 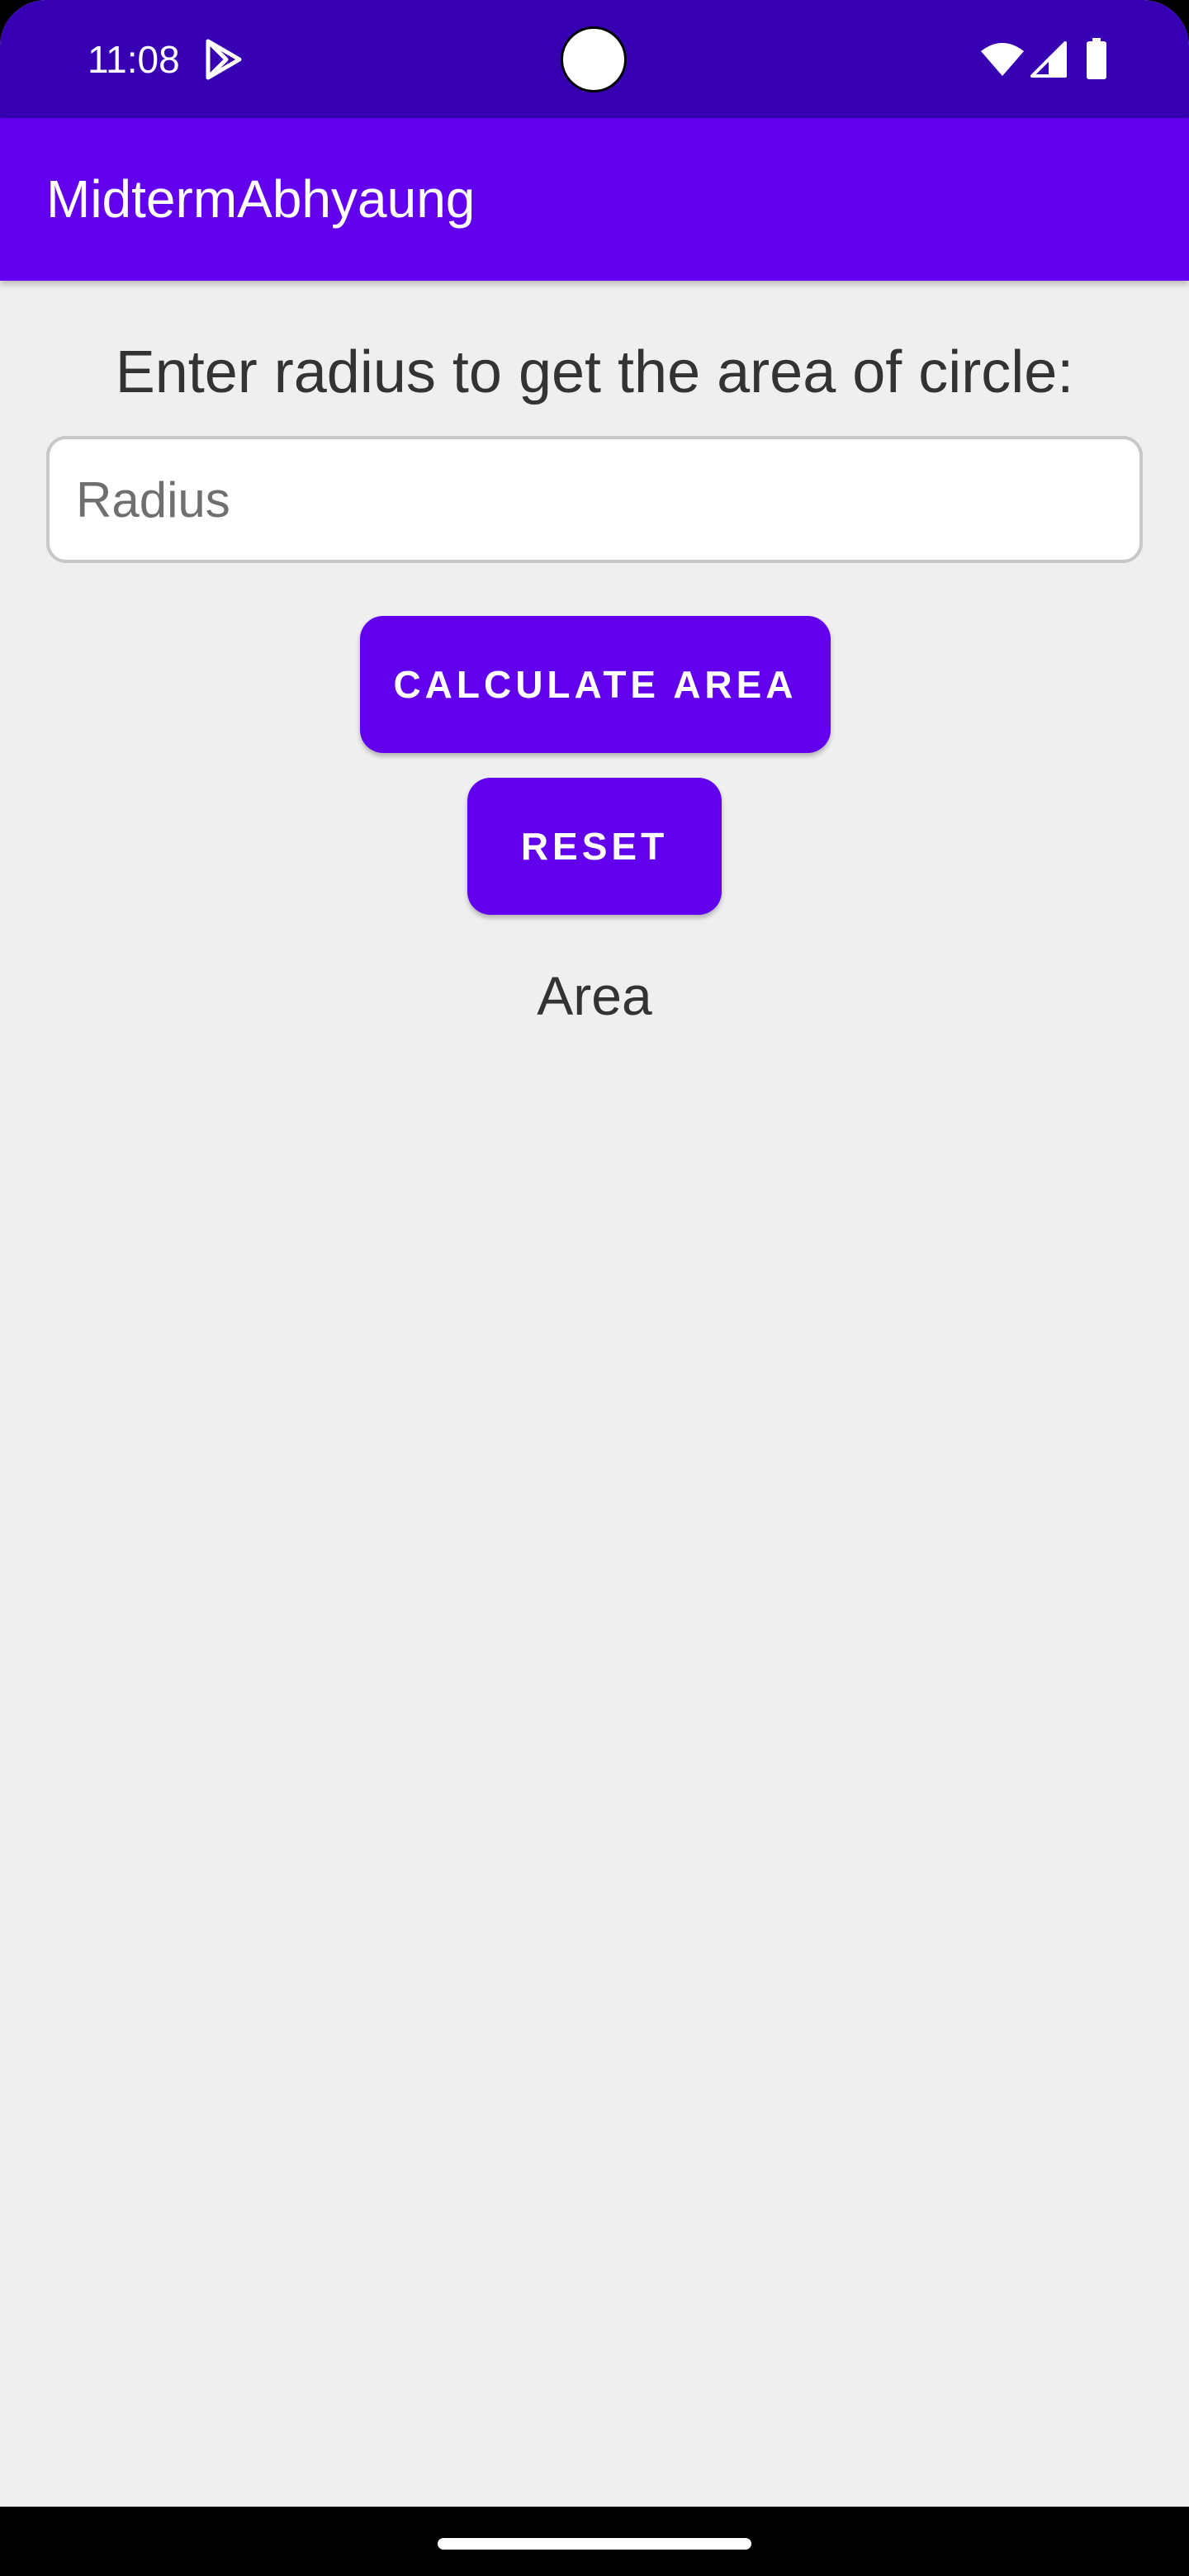 What do you see at coordinates (1048, 59) in the screenshot?
I see `signal-icon` at bounding box center [1048, 59].